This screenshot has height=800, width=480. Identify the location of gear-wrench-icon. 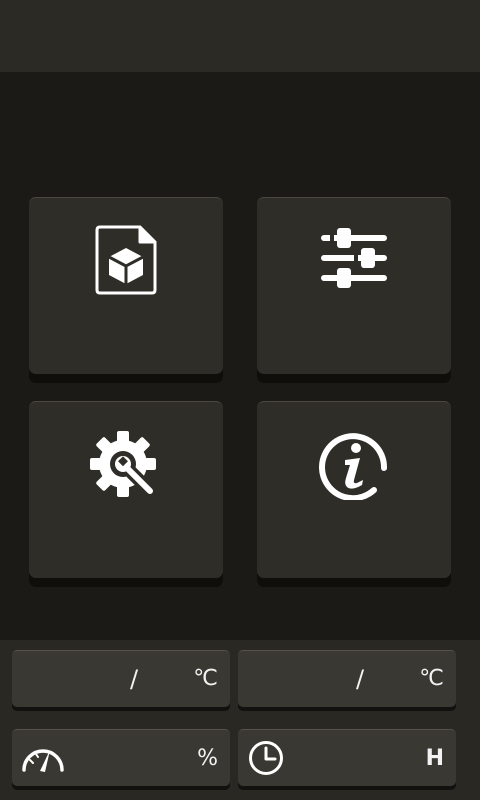
(126, 466).